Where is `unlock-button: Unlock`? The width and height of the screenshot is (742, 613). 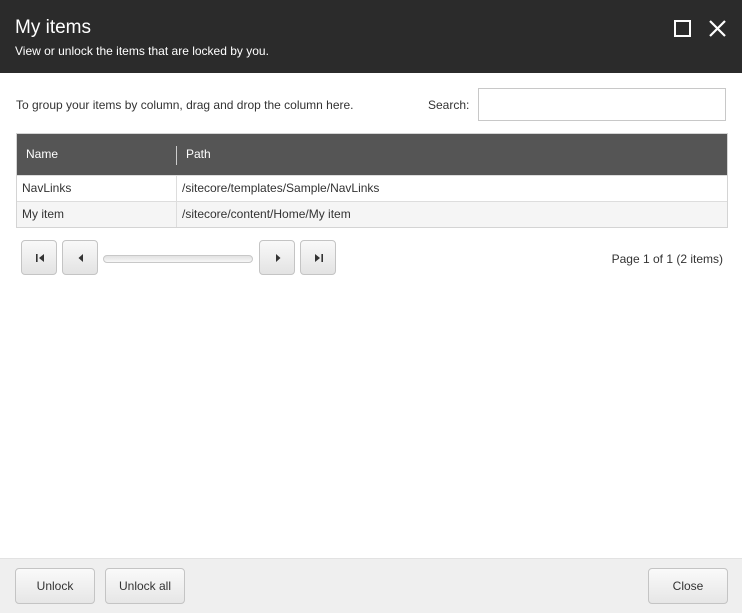 unlock-button: Unlock is located at coordinates (55, 586).